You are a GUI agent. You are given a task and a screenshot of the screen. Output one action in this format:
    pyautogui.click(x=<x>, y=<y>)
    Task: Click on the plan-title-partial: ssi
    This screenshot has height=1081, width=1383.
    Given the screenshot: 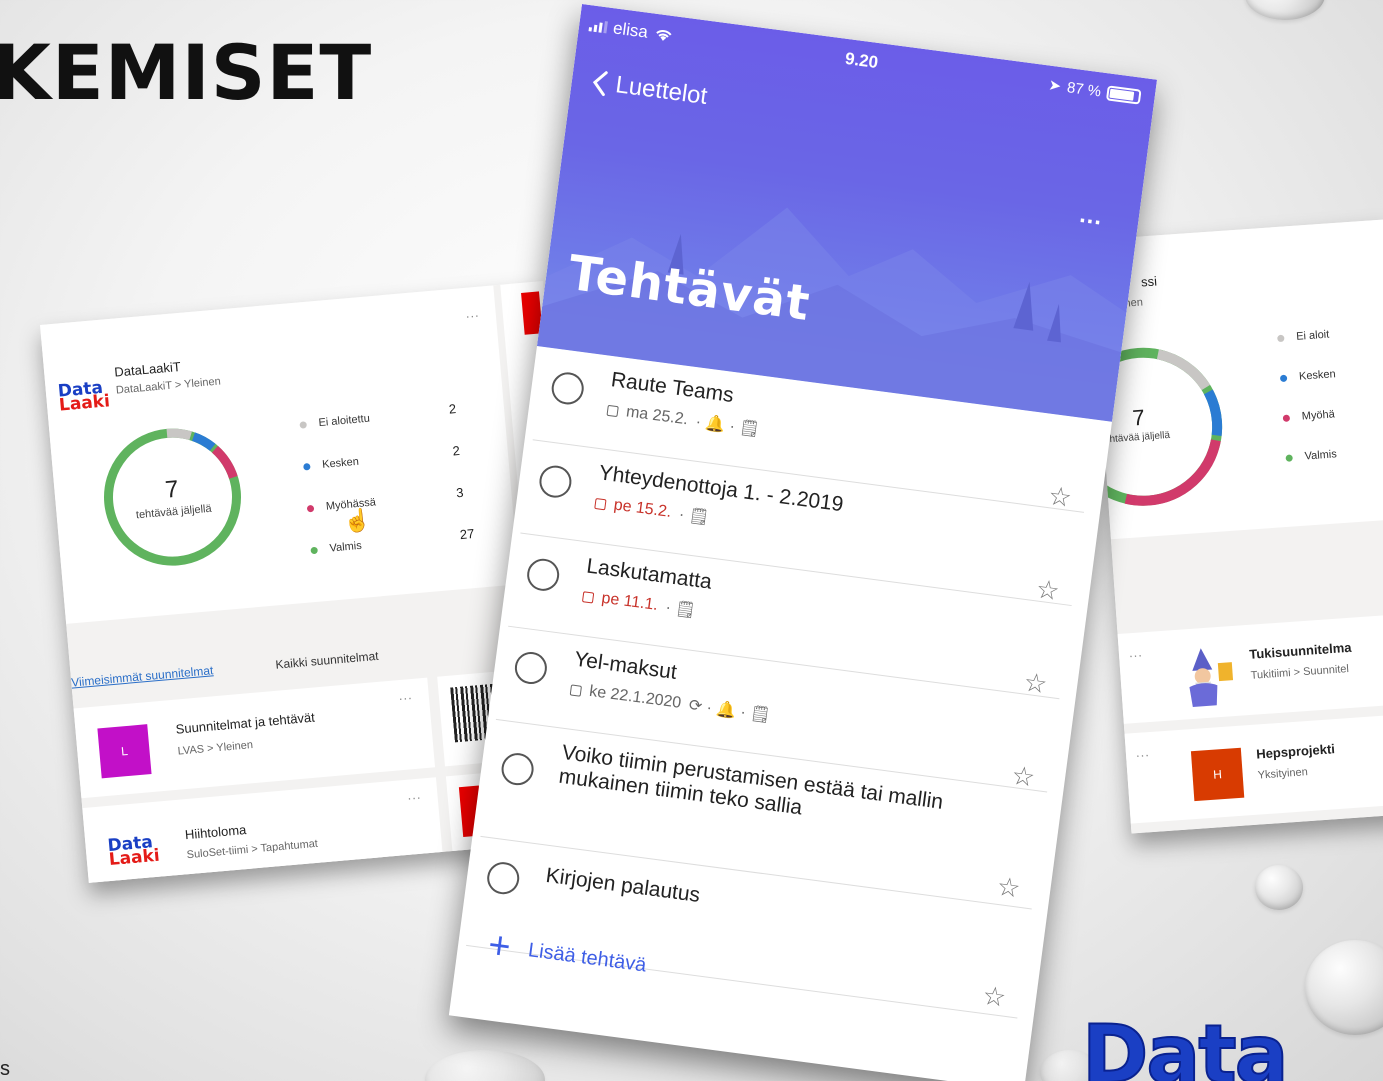 What is the action you would take?
    pyautogui.click(x=1149, y=281)
    